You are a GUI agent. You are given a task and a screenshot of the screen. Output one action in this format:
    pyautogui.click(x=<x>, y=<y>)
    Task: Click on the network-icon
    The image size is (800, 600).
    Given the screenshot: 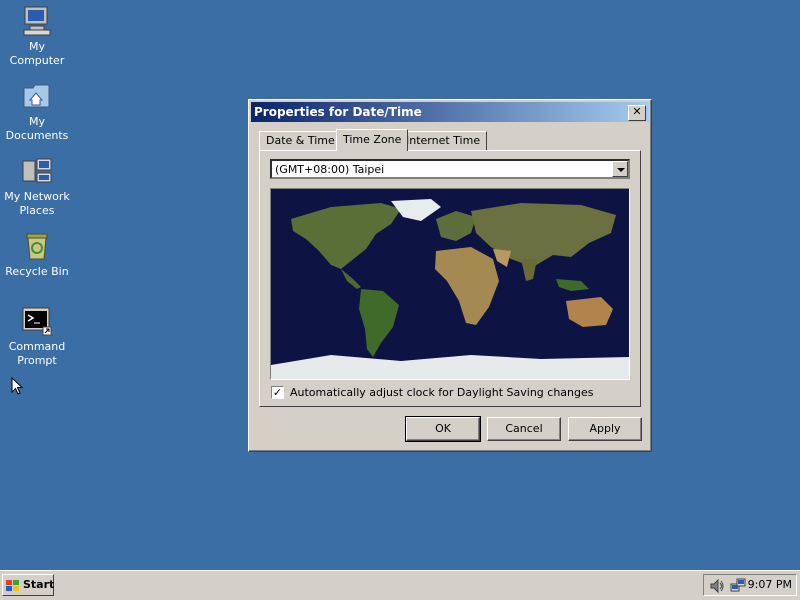 What is the action you would take?
    pyautogui.click(x=37, y=171)
    